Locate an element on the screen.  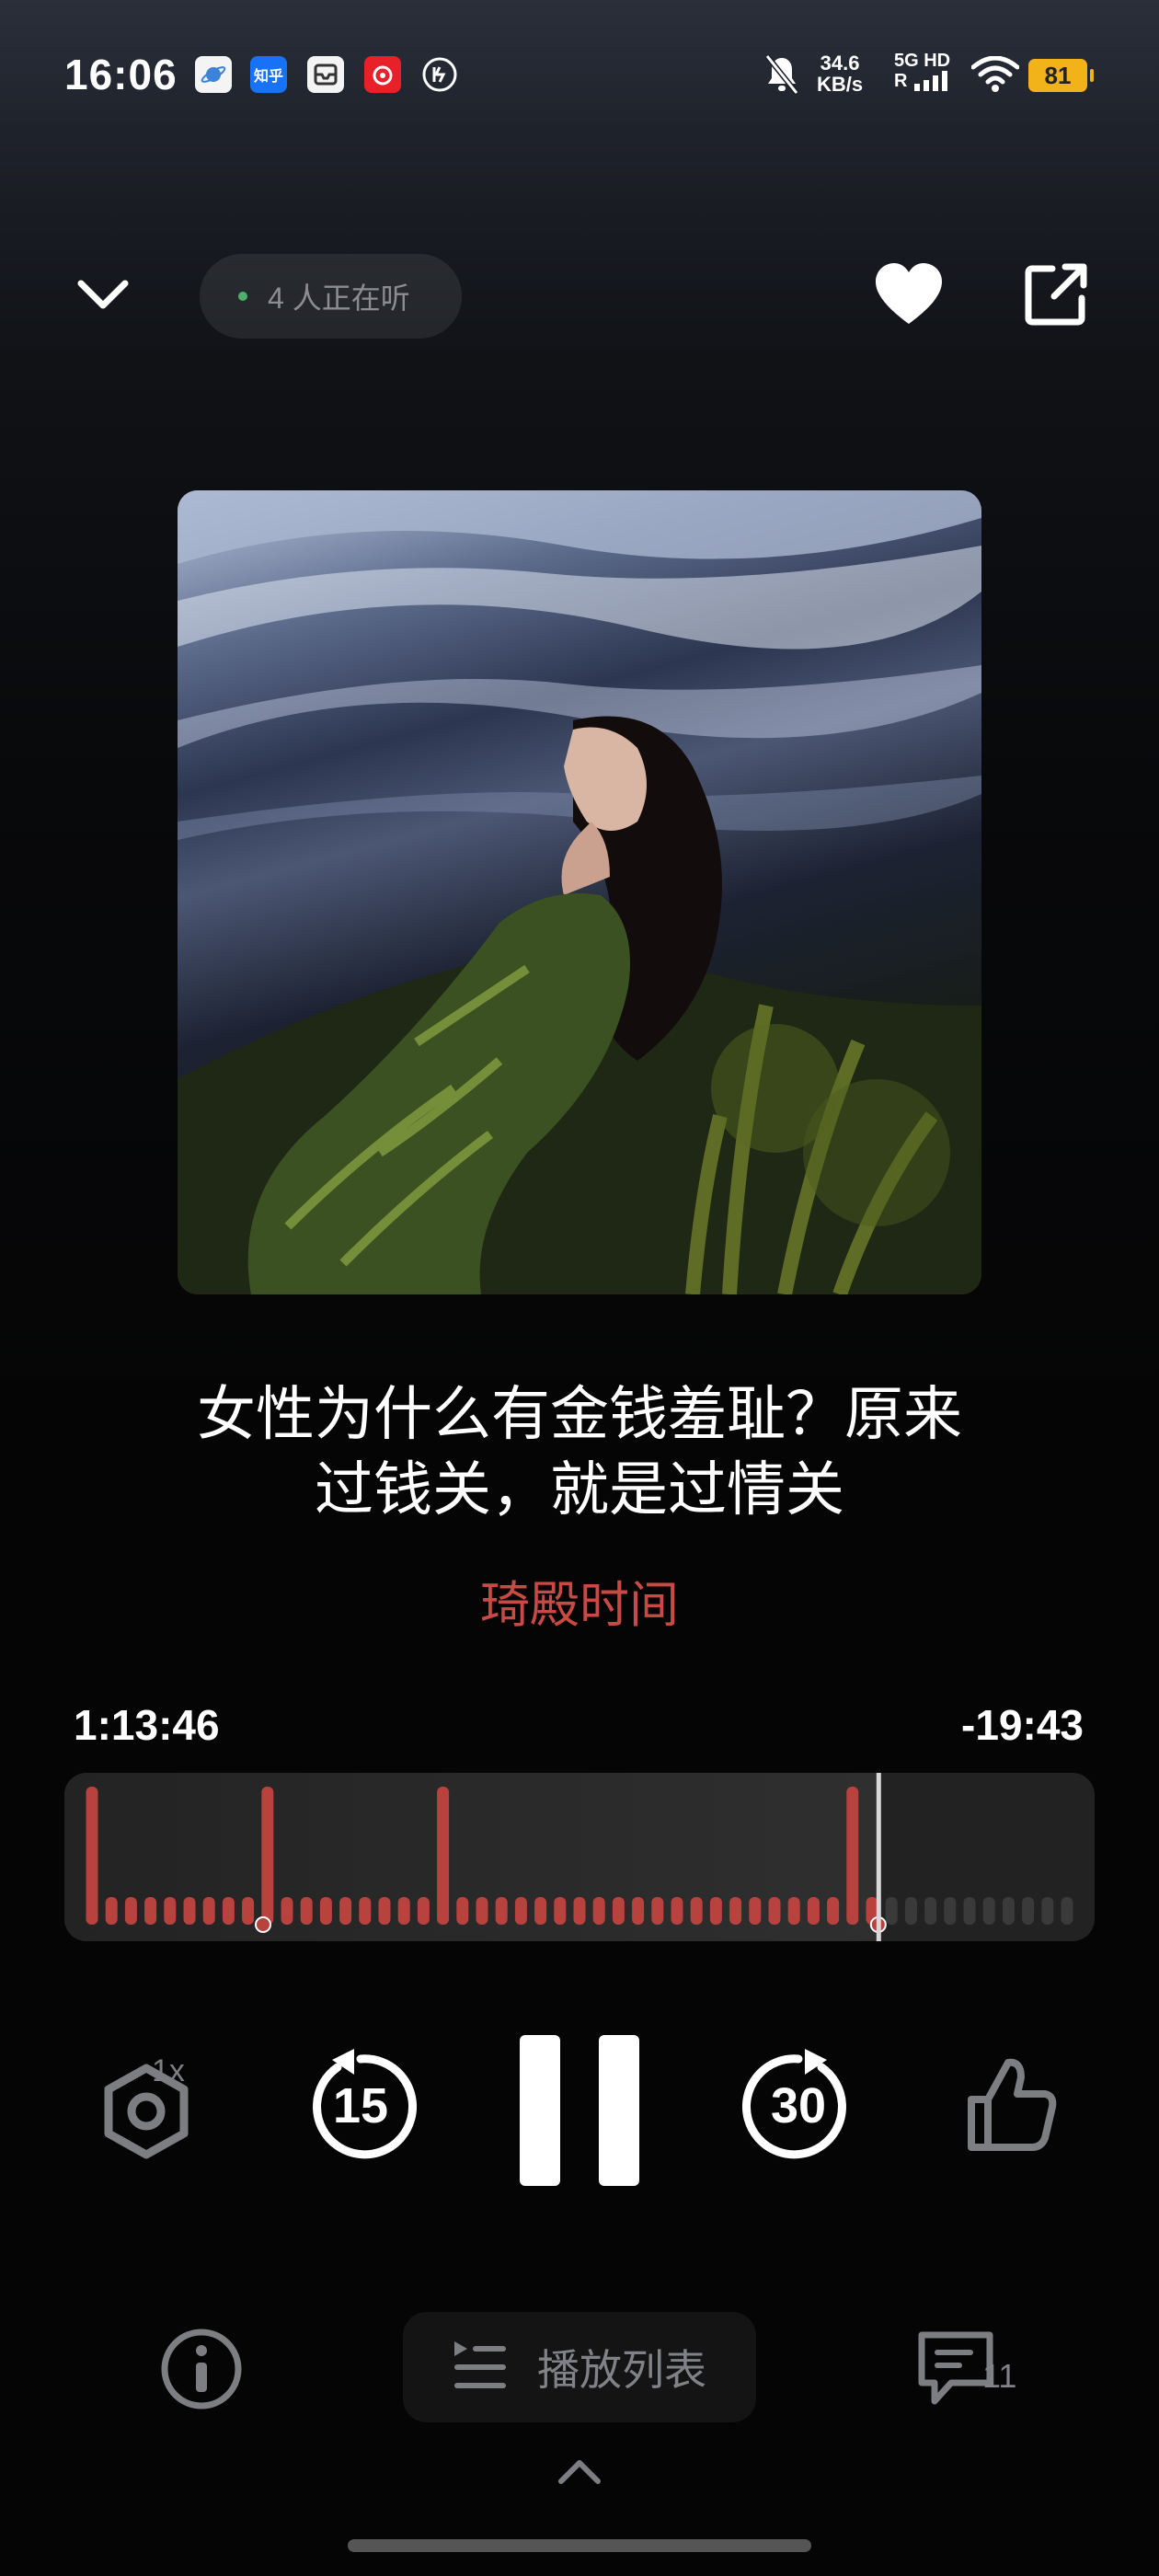
rewind-15-icon: 15 is located at coordinates (365, 2104).